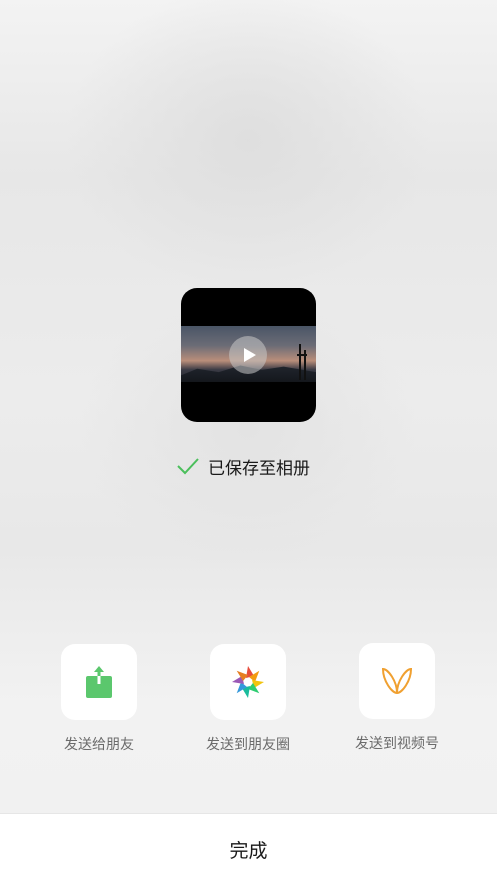 Image resolution: width=497 pixels, height=884 pixels. I want to click on send-to-moments-action: 发送到朋友圈, so click(248, 699).